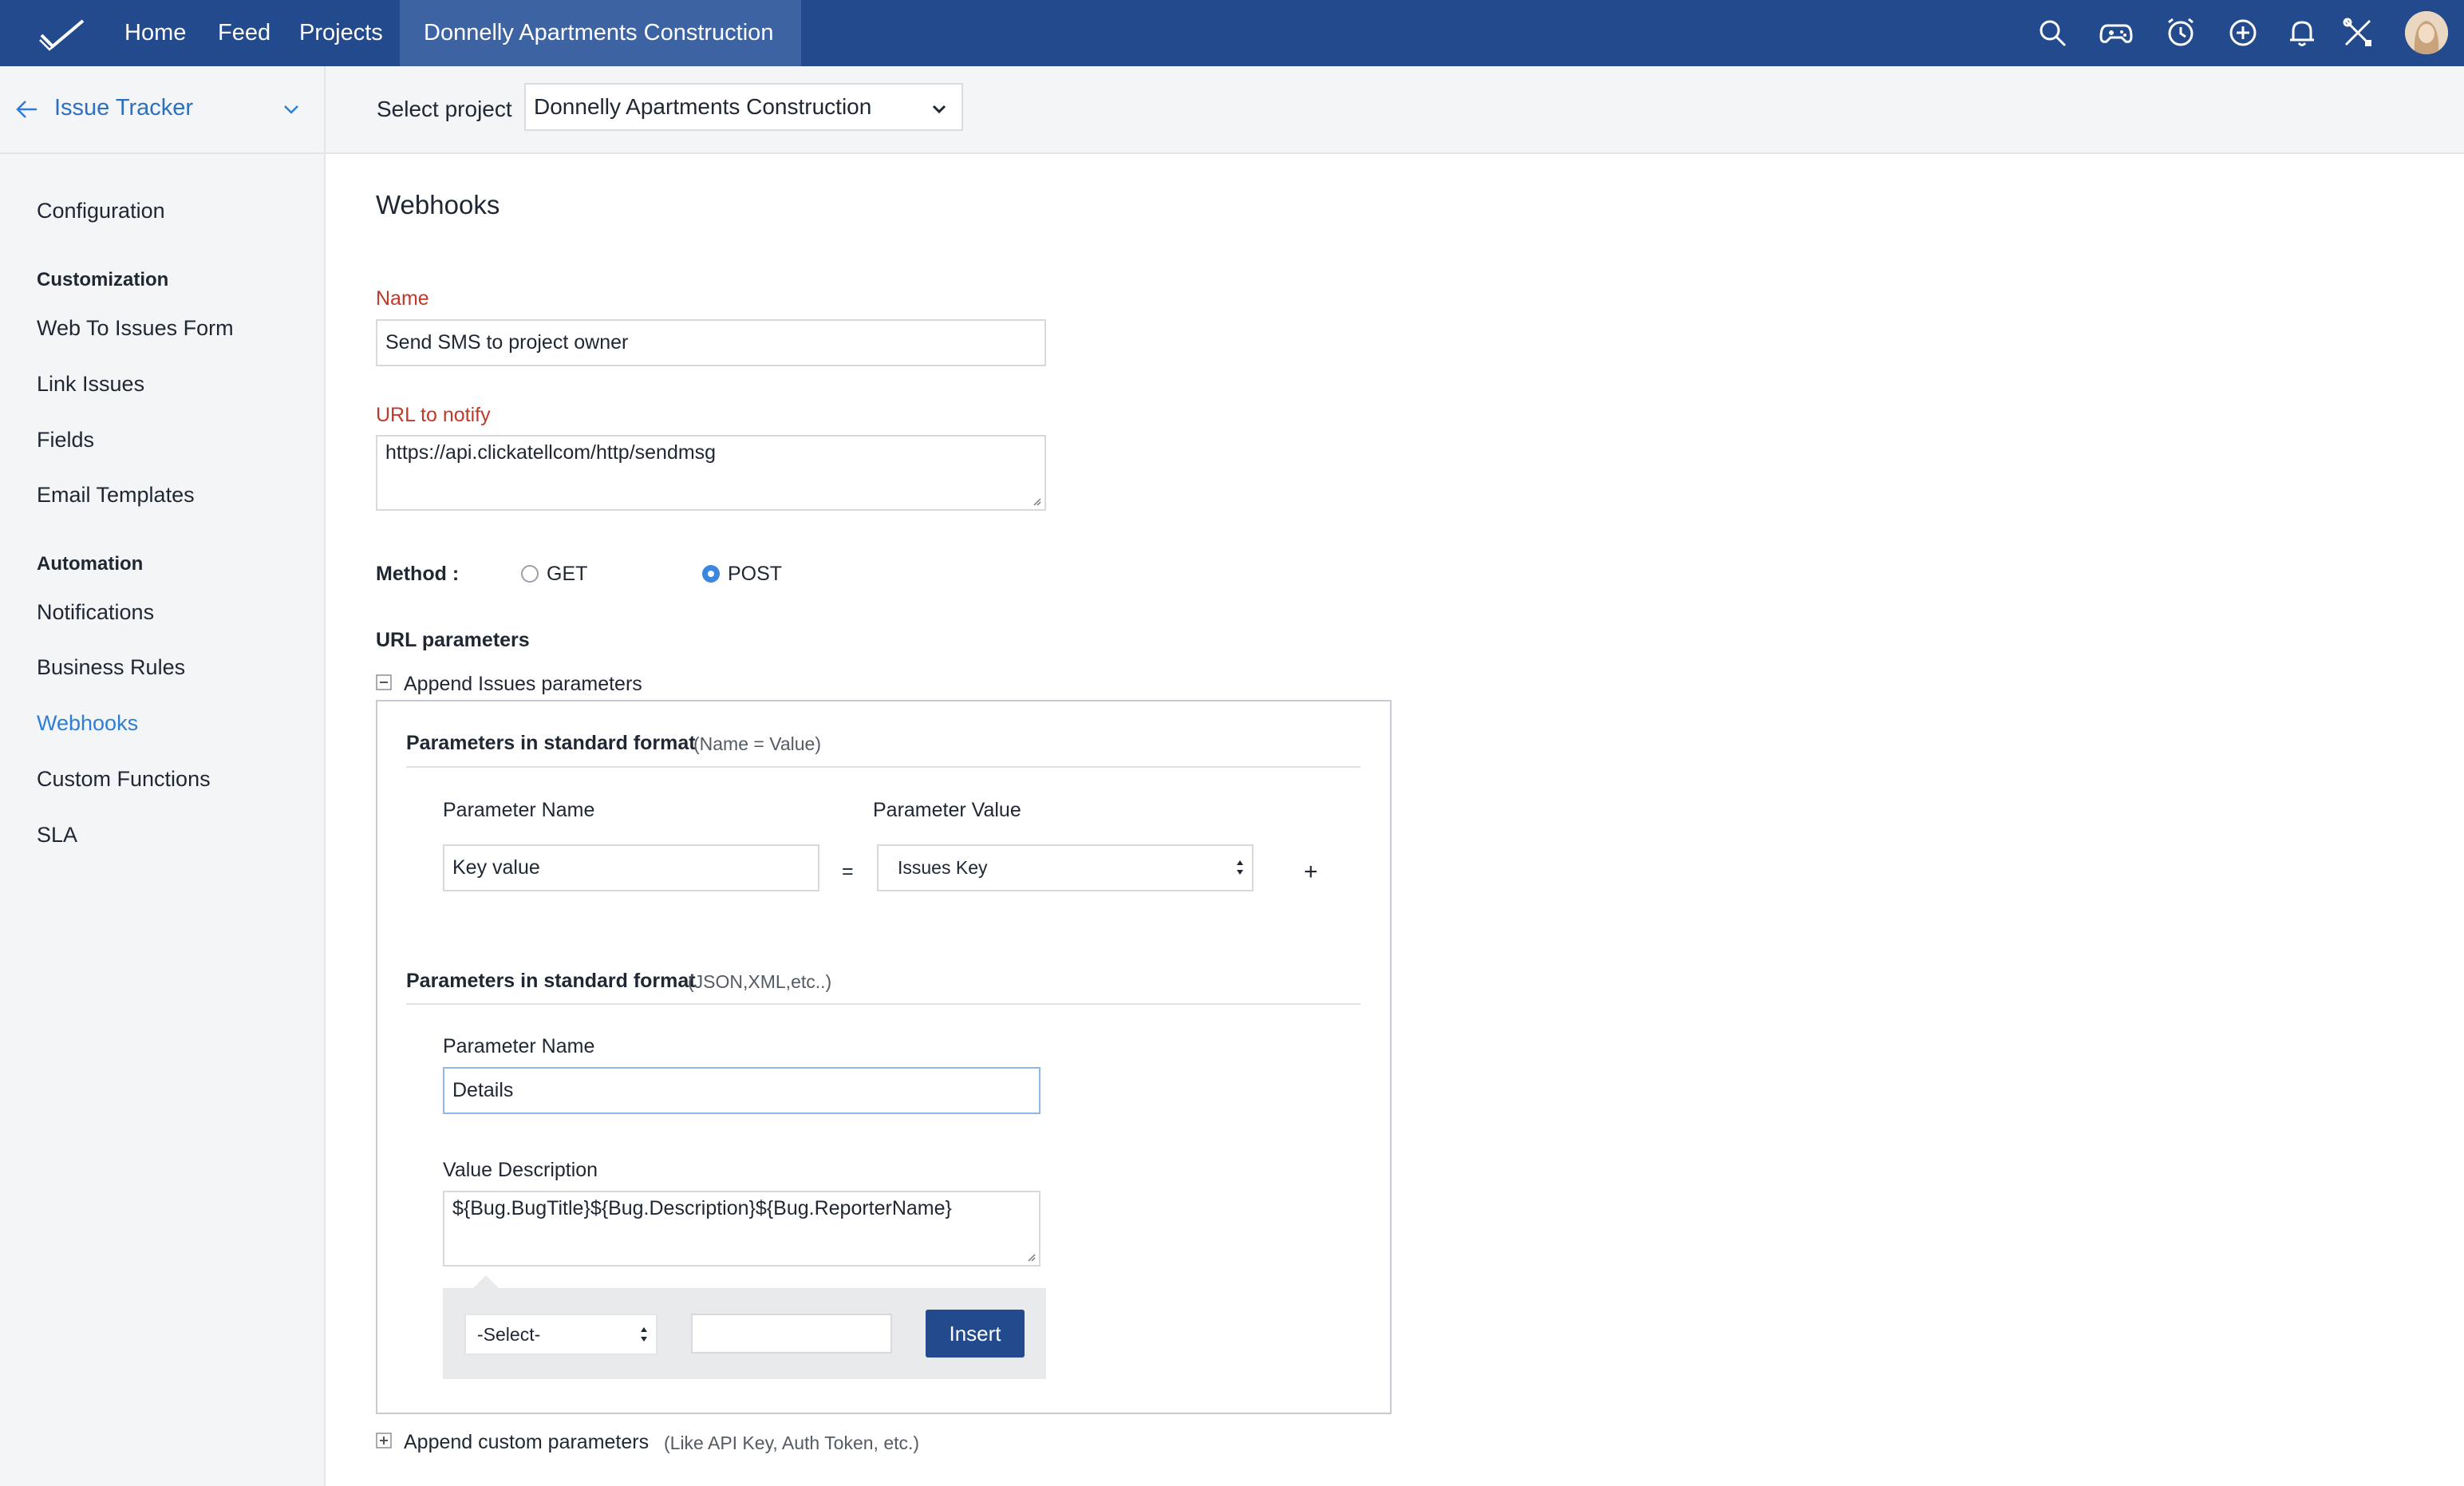  I want to click on insert-button: Insert, so click(975, 1334).